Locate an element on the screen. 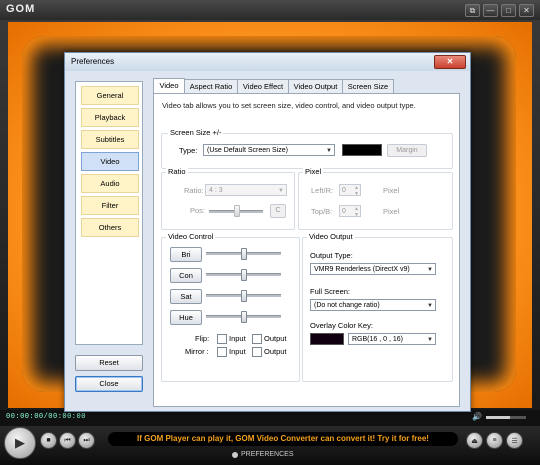  close-icon: ✕ is located at coordinates (526, 10).